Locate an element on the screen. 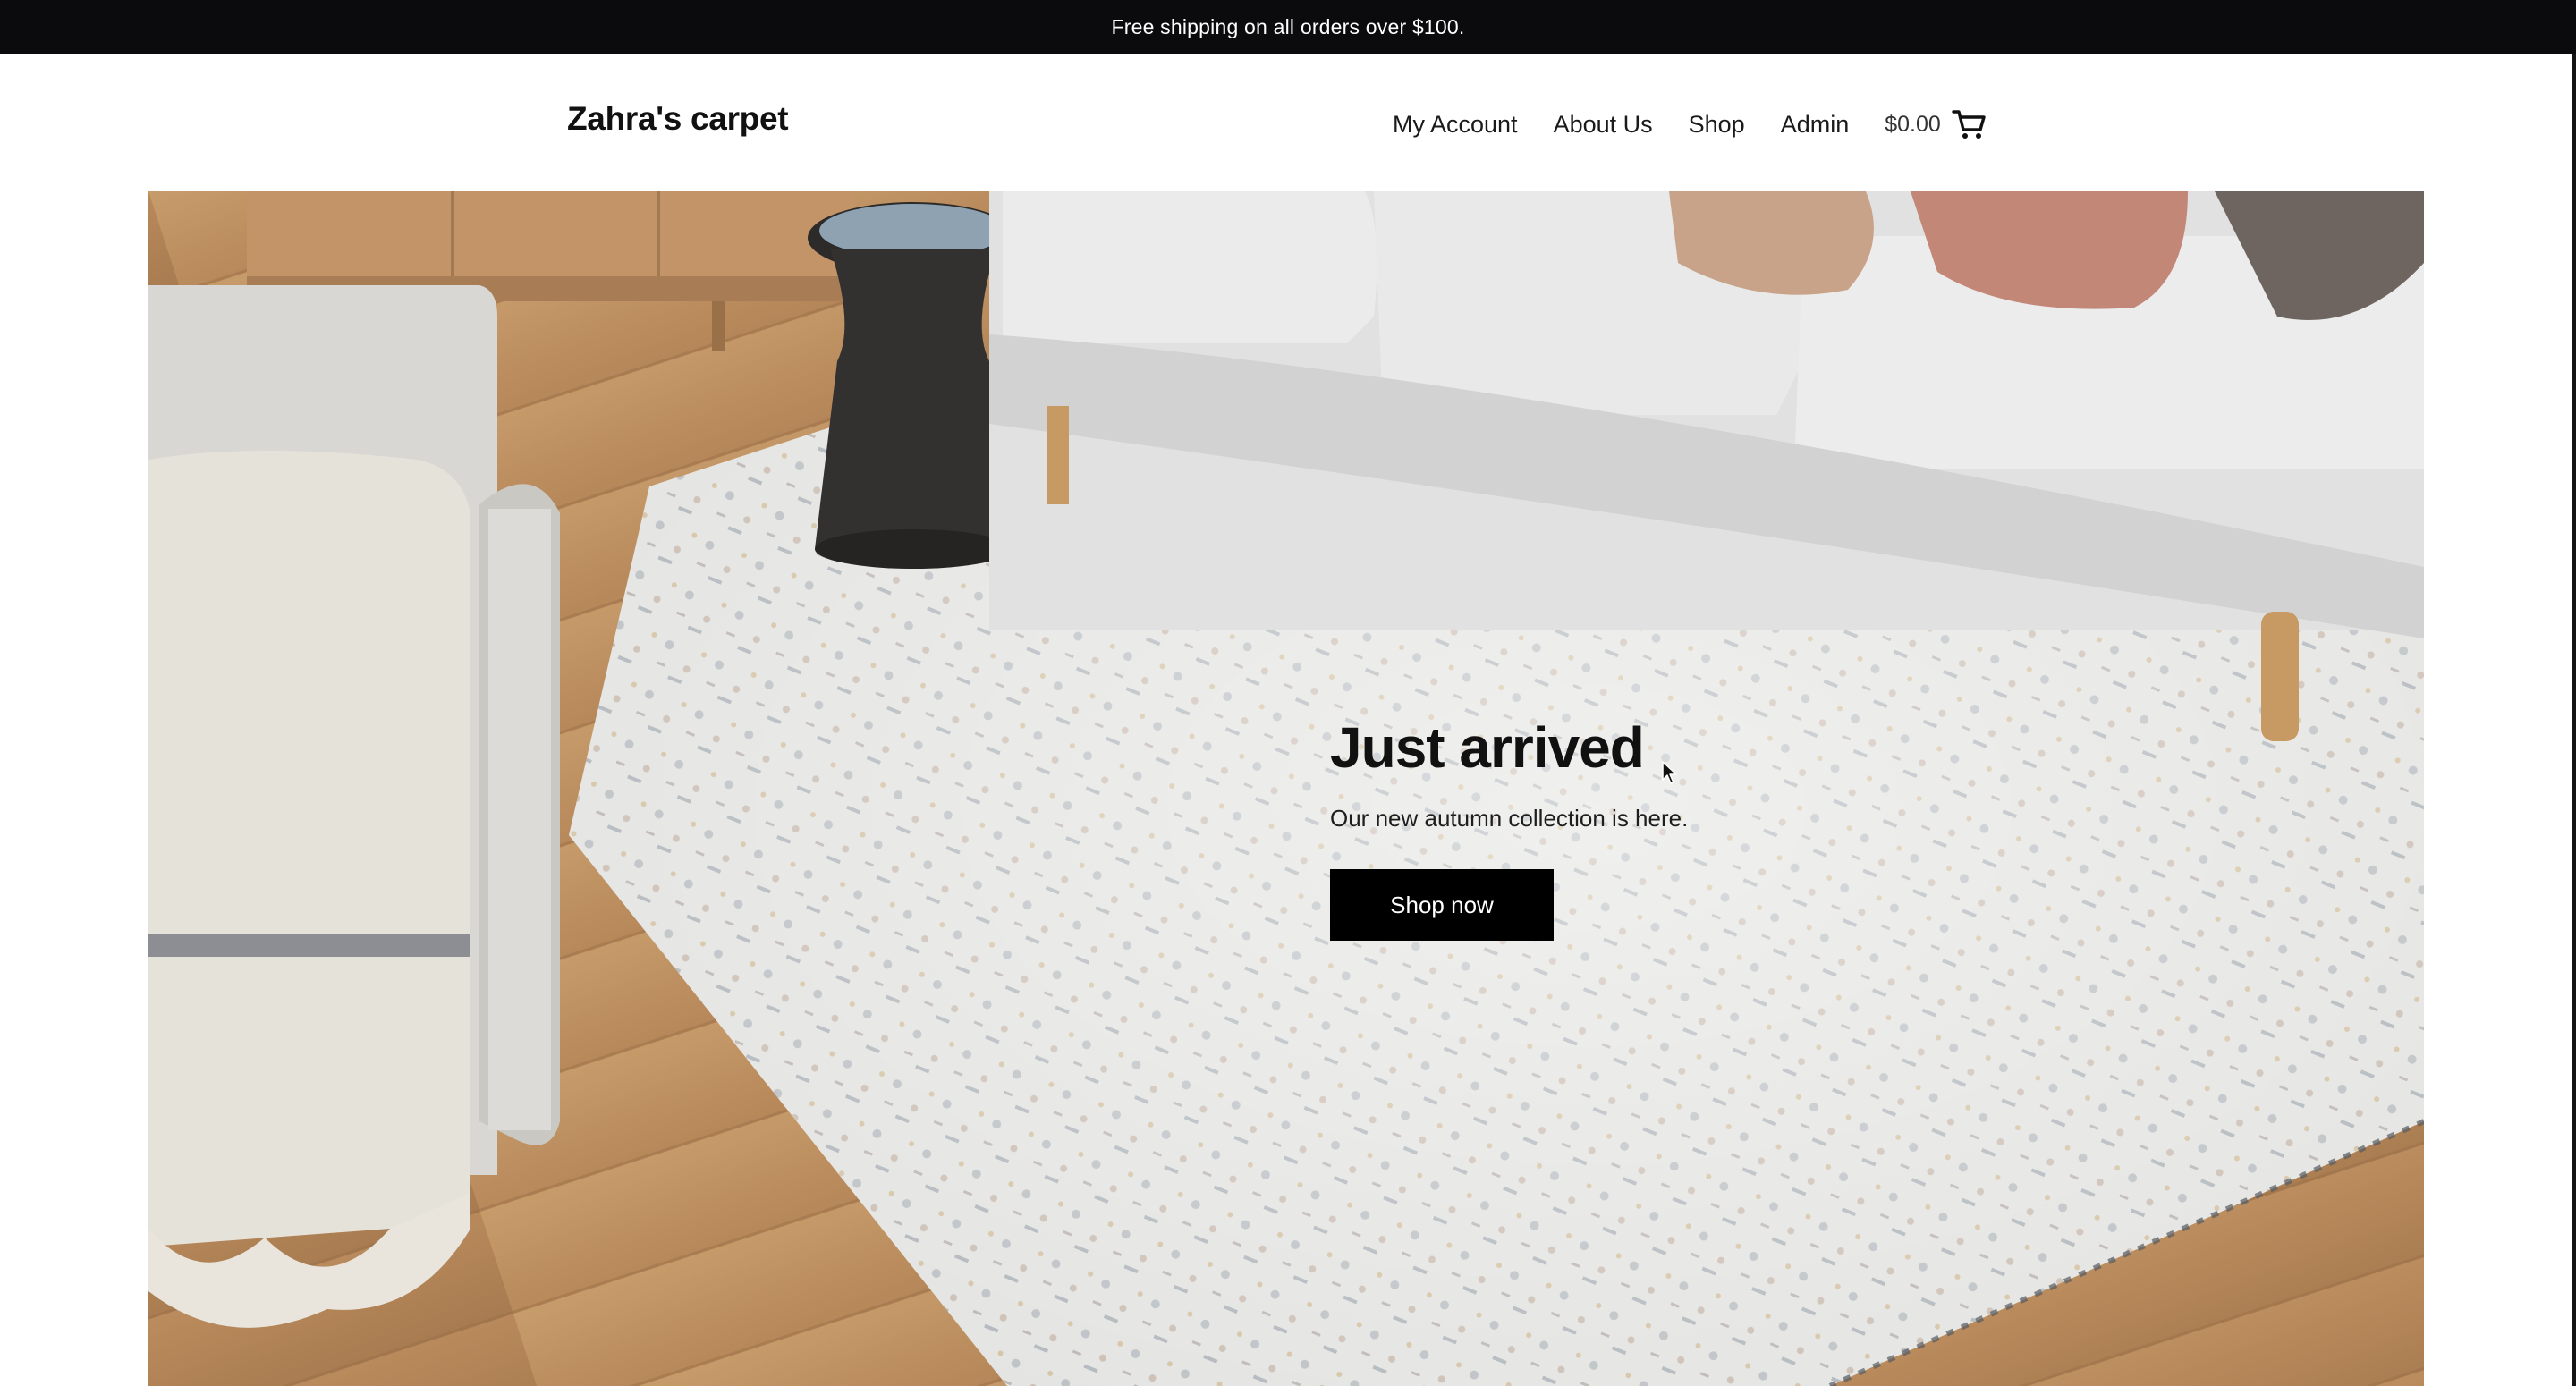 This screenshot has height=1386, width=2576. nav-about-us: About Us is located at coordinates (1603, 125).